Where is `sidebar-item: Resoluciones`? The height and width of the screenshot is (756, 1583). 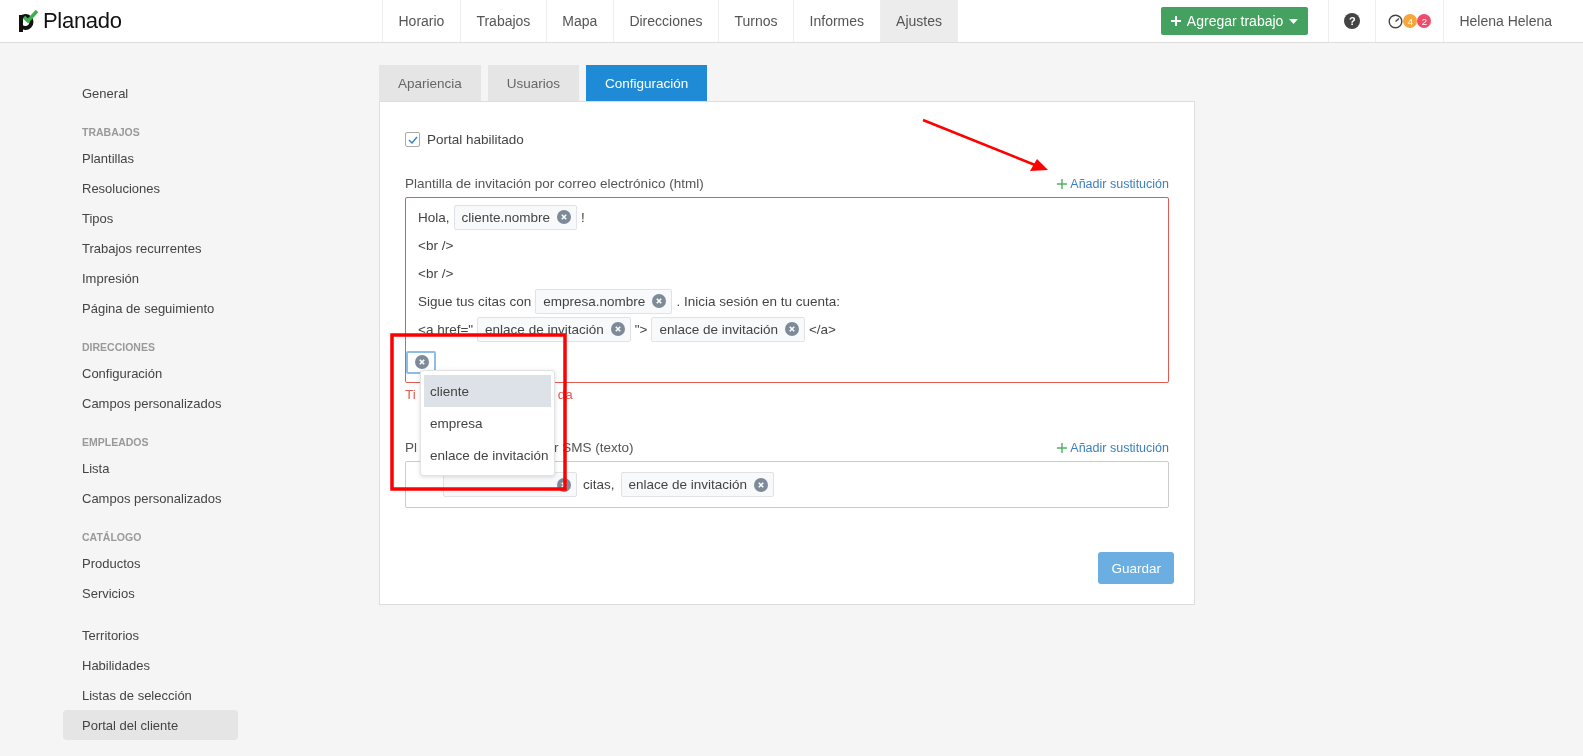
sidebar-item: Resoluciones is located at coordinates (150, 188).